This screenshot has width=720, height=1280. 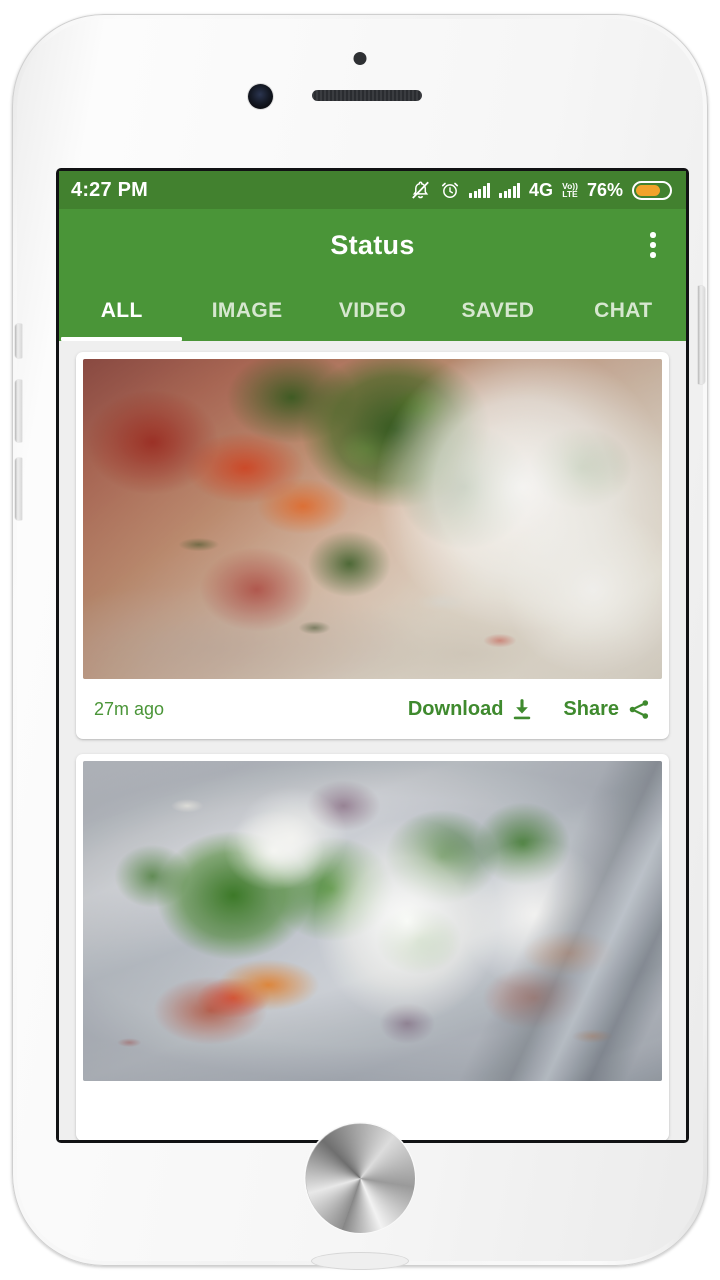 I want to click on alarm-icon, so click(x=450, y=190).